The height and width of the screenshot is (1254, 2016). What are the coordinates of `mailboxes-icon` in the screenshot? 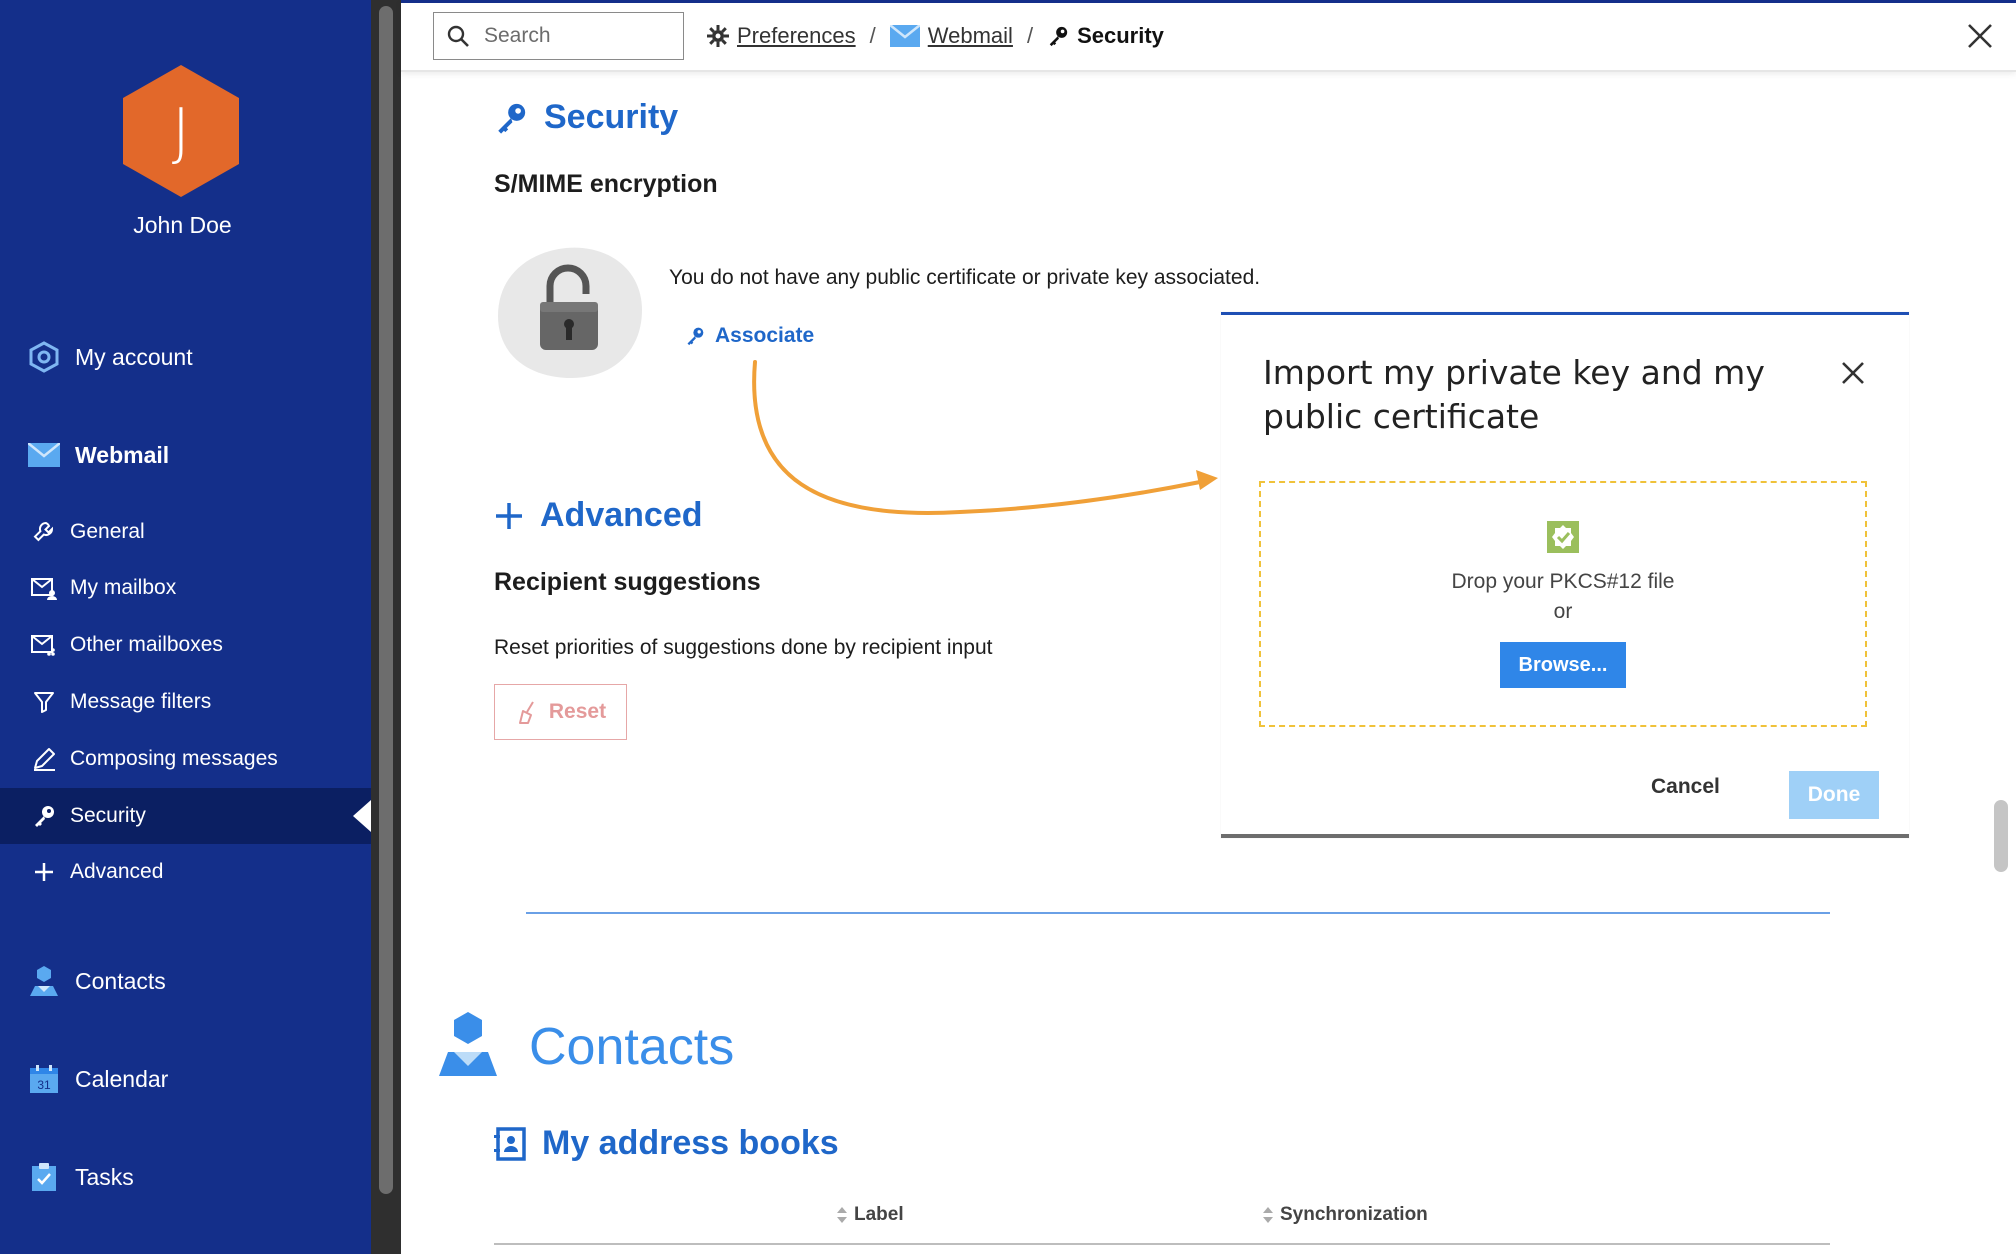 It's located at (44, 645).